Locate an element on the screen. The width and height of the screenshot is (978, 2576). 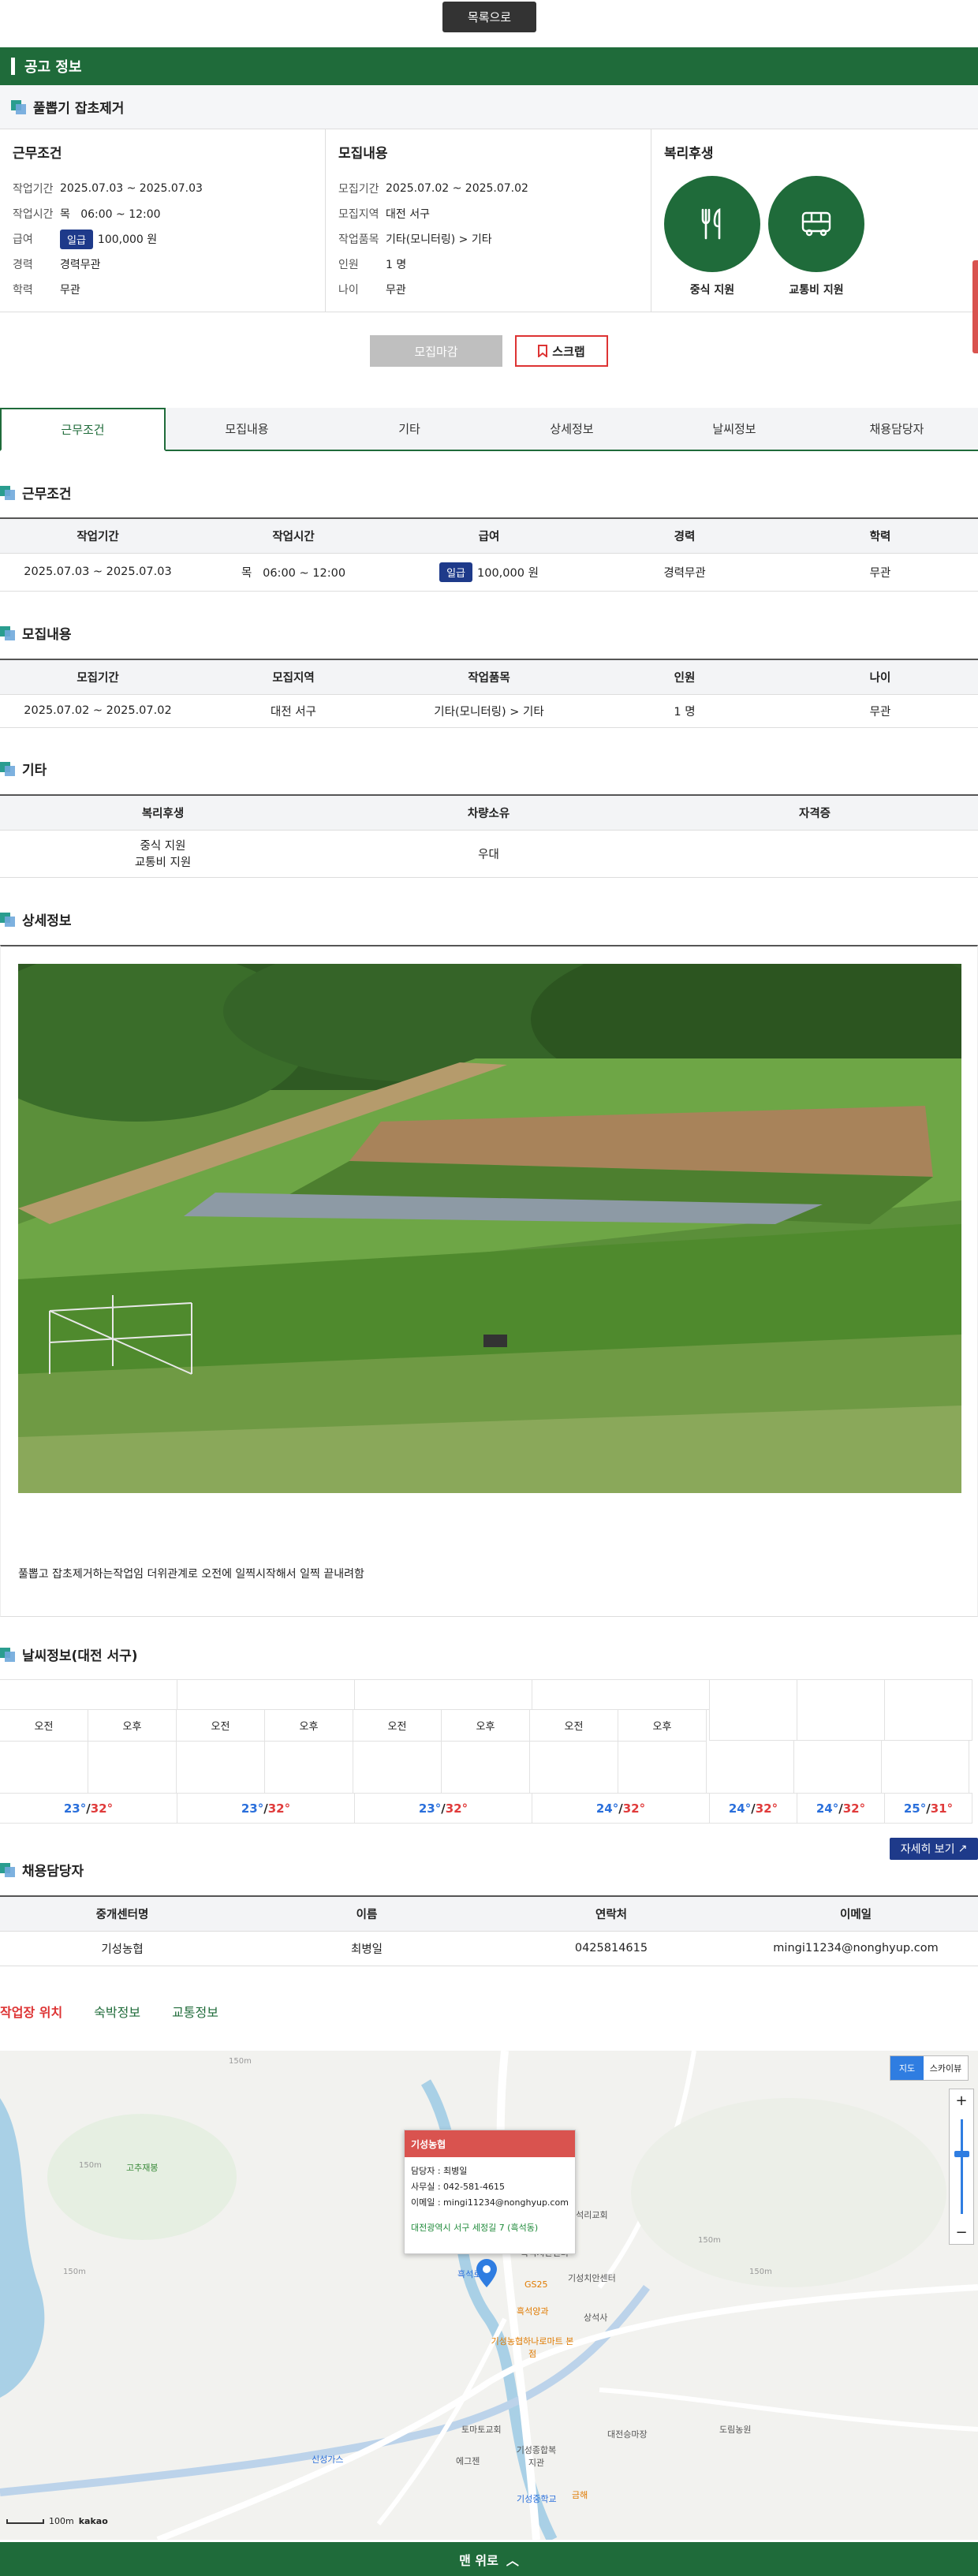
table-row: 중식 지원 교통비 지원 우대 is located at coordinates (489, 854).